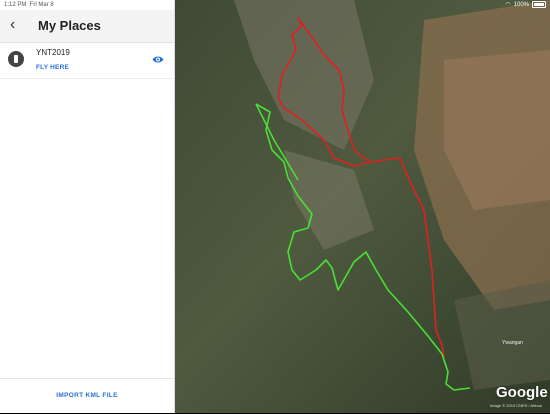 The height and width of the screenshot is (414, 550). I want to click on status-right: ◠ 100%, so click(525, 4).